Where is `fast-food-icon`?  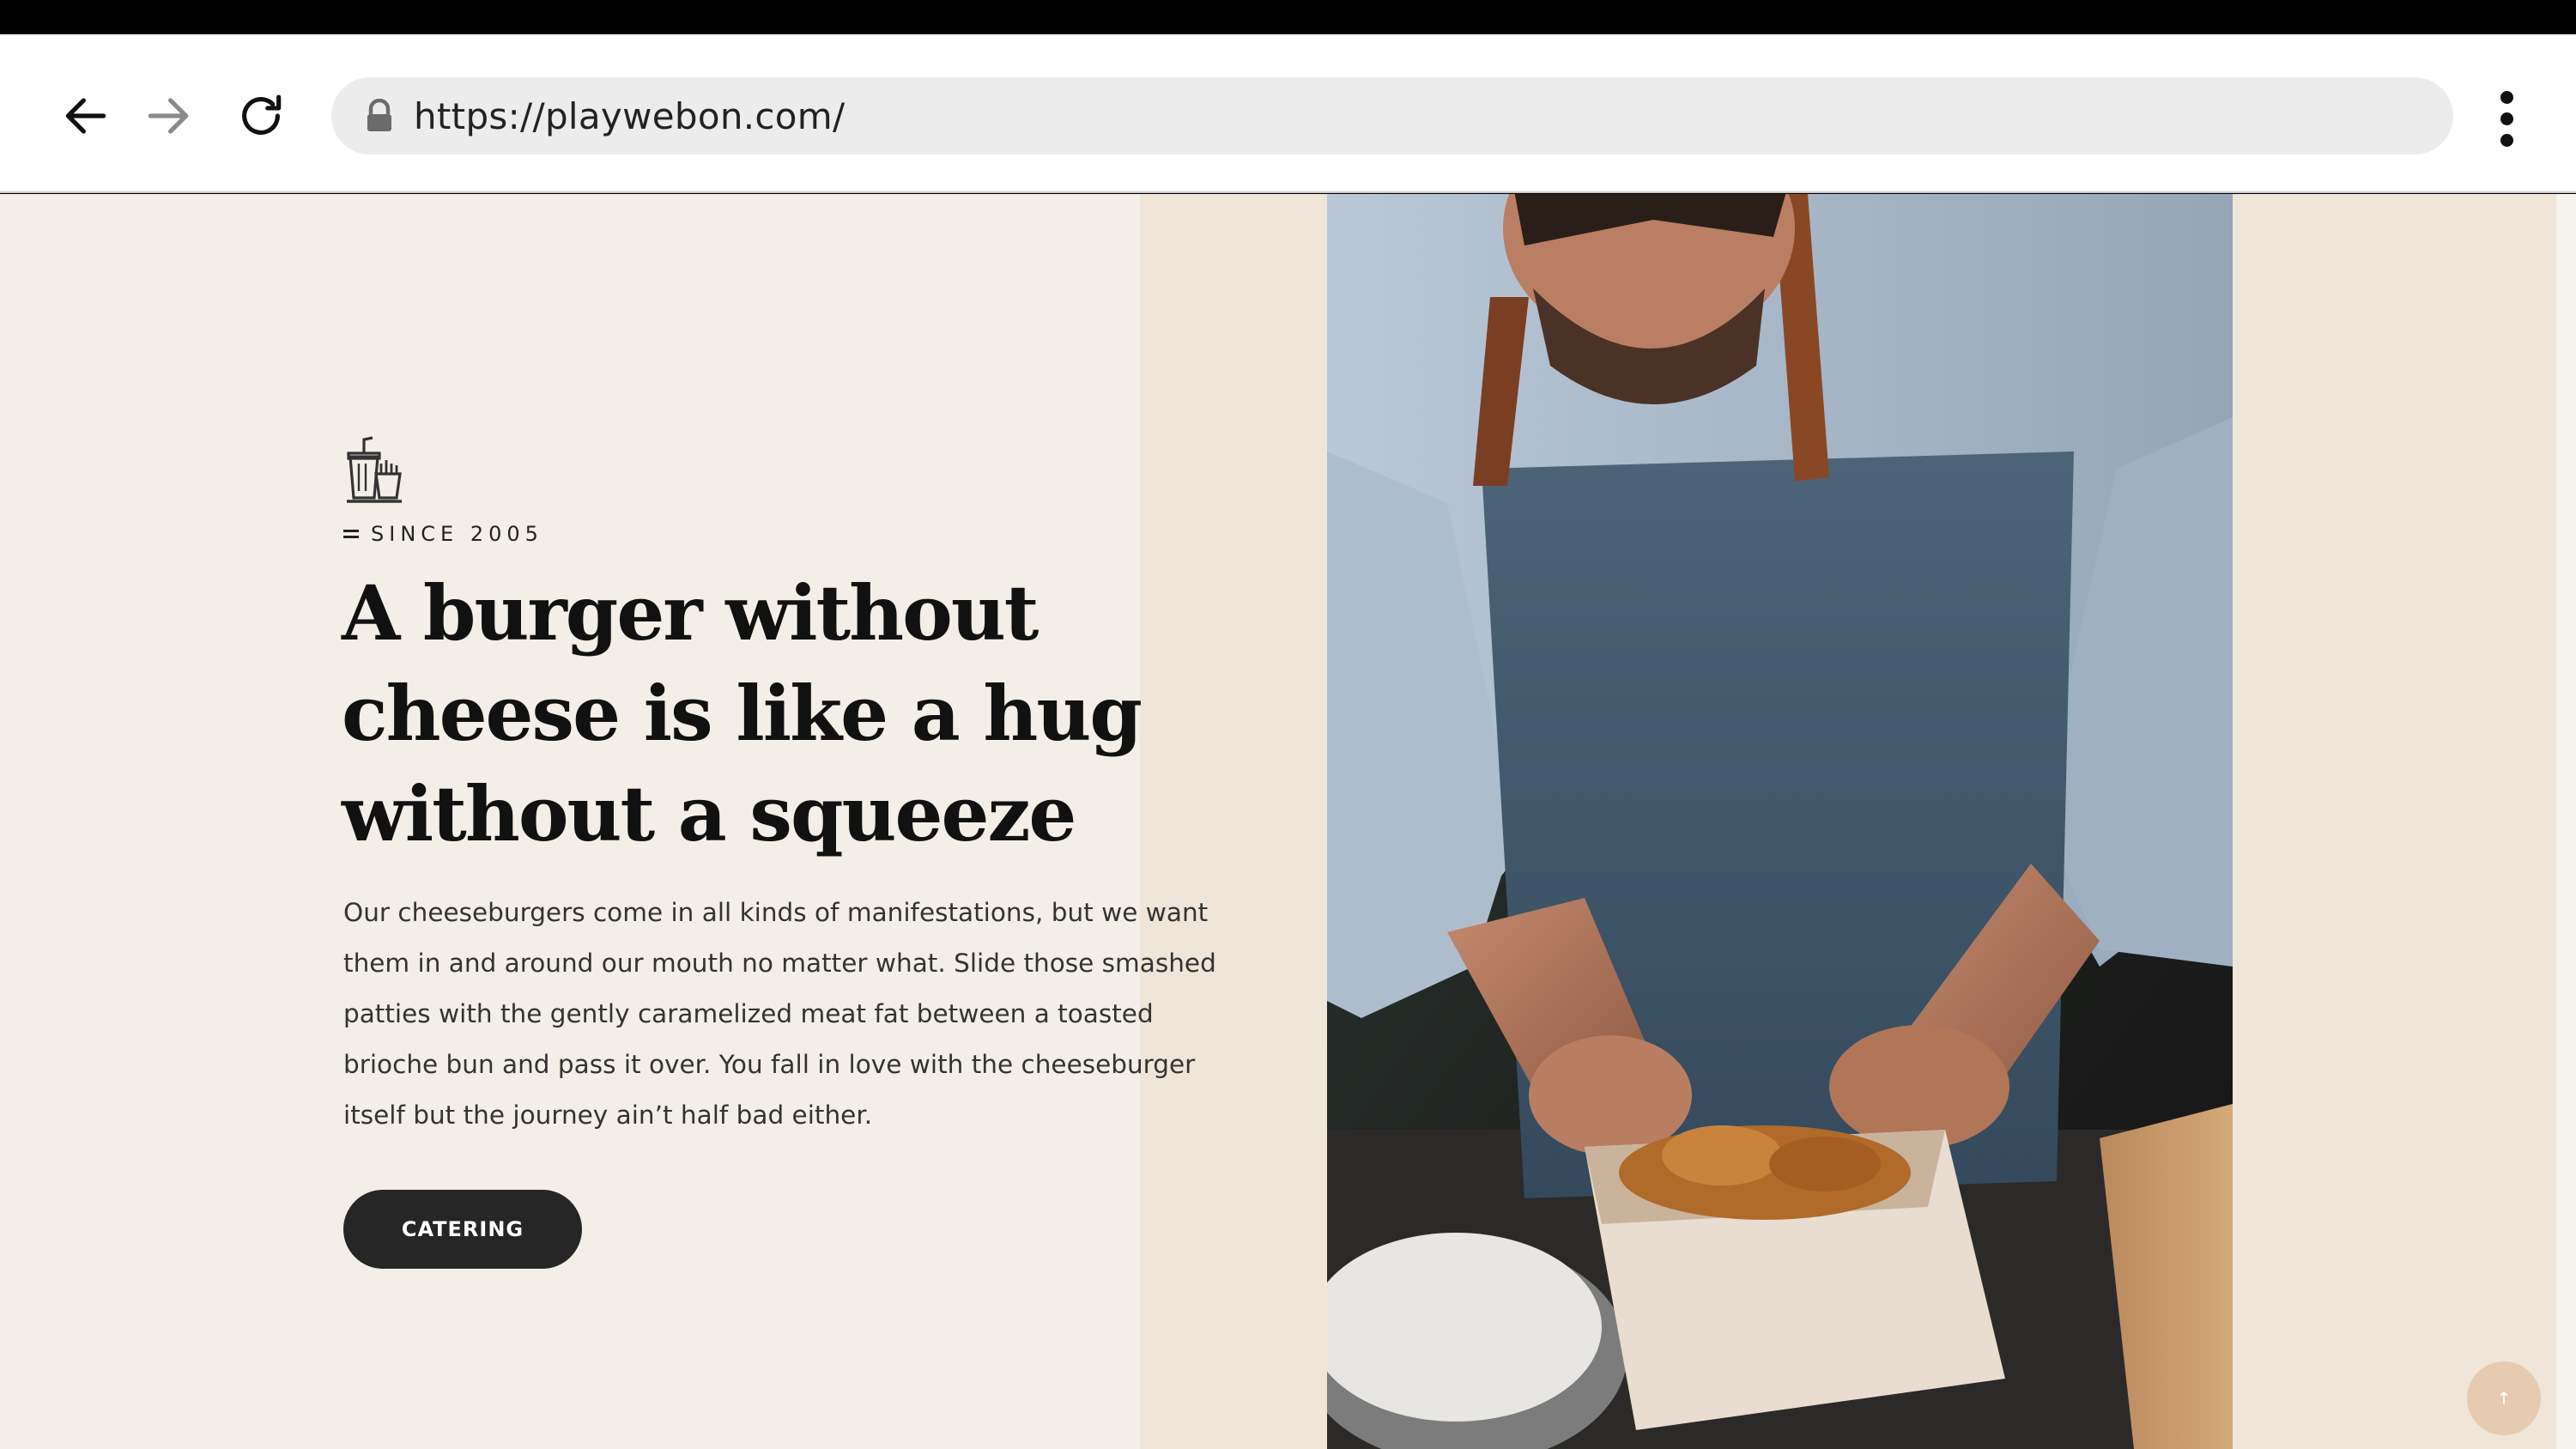
fast-food-icon is located at coordinates (374, 469).